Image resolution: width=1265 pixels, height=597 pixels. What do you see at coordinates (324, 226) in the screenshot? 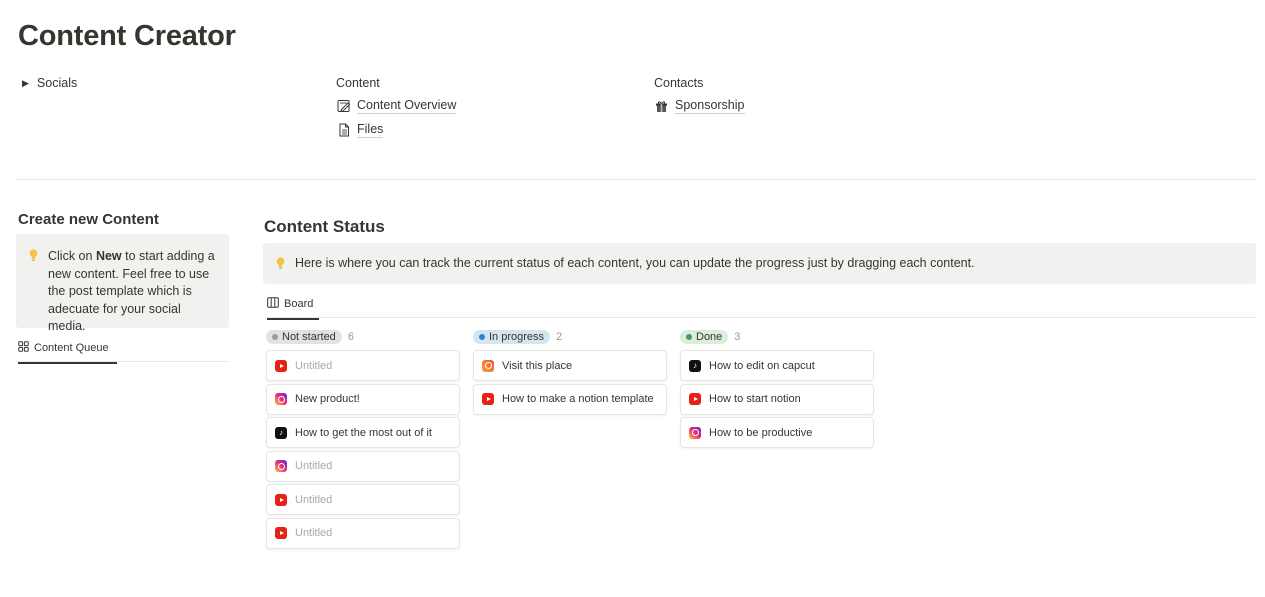
I see `content-status-title: Content Status` at bounding box center [324, 226].